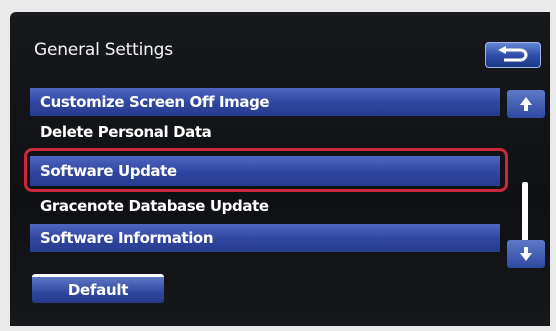 Image resolution: width=556 pixels, height=331 pixels. I want to click on back-button, so click(513, 55).